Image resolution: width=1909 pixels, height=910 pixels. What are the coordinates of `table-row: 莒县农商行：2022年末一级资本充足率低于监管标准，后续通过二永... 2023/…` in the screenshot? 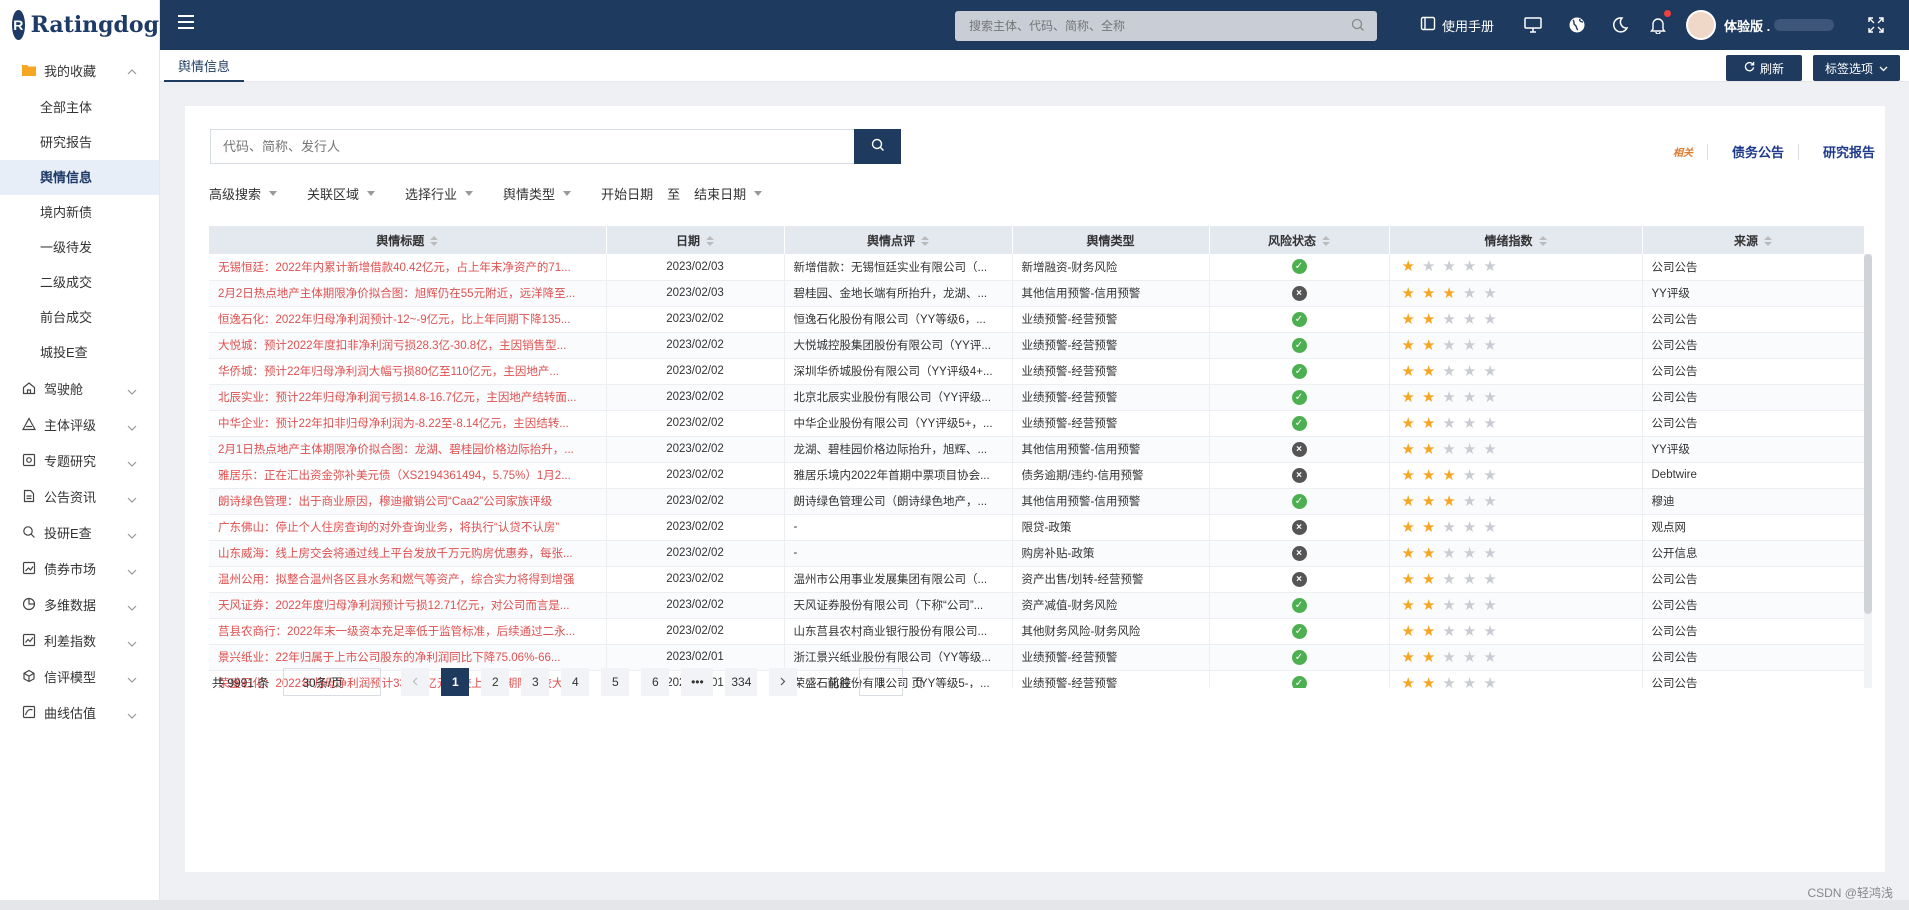 It's located at (1037, 631).